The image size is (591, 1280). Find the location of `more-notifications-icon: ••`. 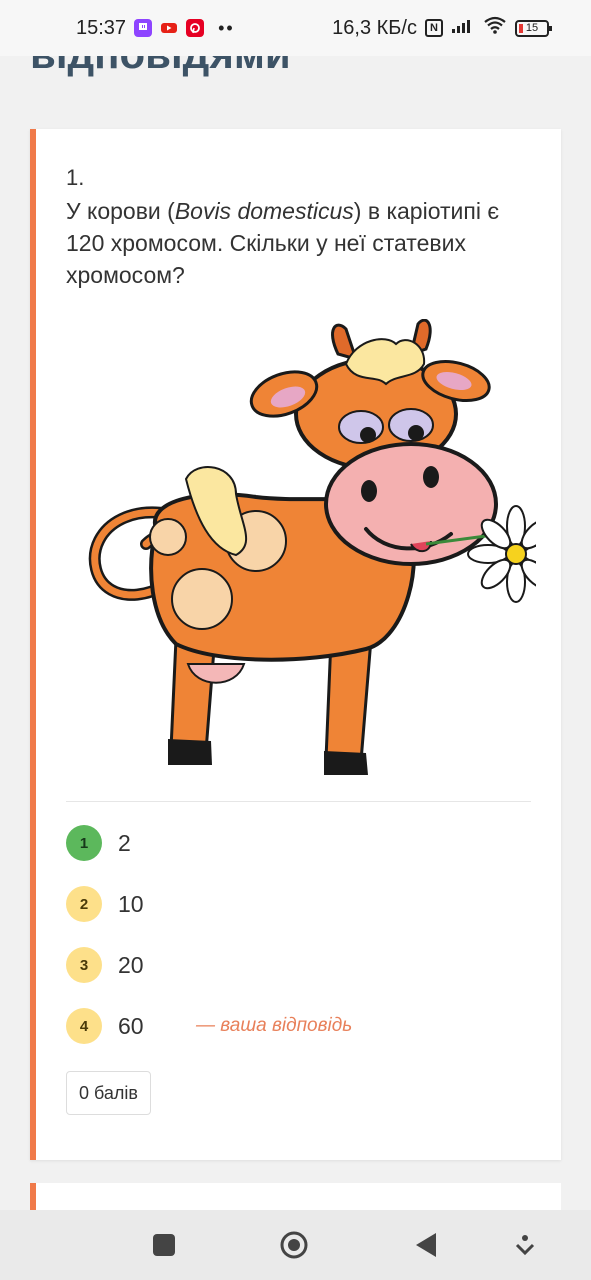

more-notifications-icon: •• is located at coordinates (226, 27).